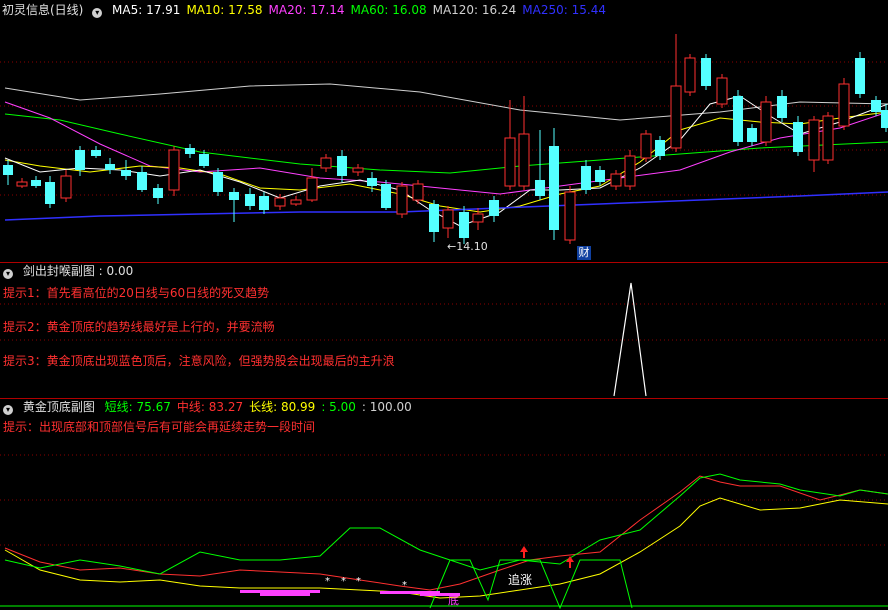 The image size is (888, 610). What do you see at coordinates (137, 407) in the screenshot?
I see `indicator-value-0: 短线: 75.67` at bounding box center [137, 407].